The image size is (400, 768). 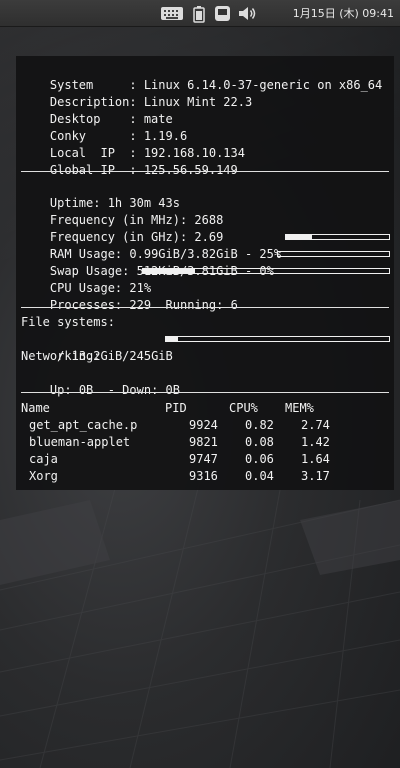 I want to click on processes-label: Processes:, so click(x=89, y=305).